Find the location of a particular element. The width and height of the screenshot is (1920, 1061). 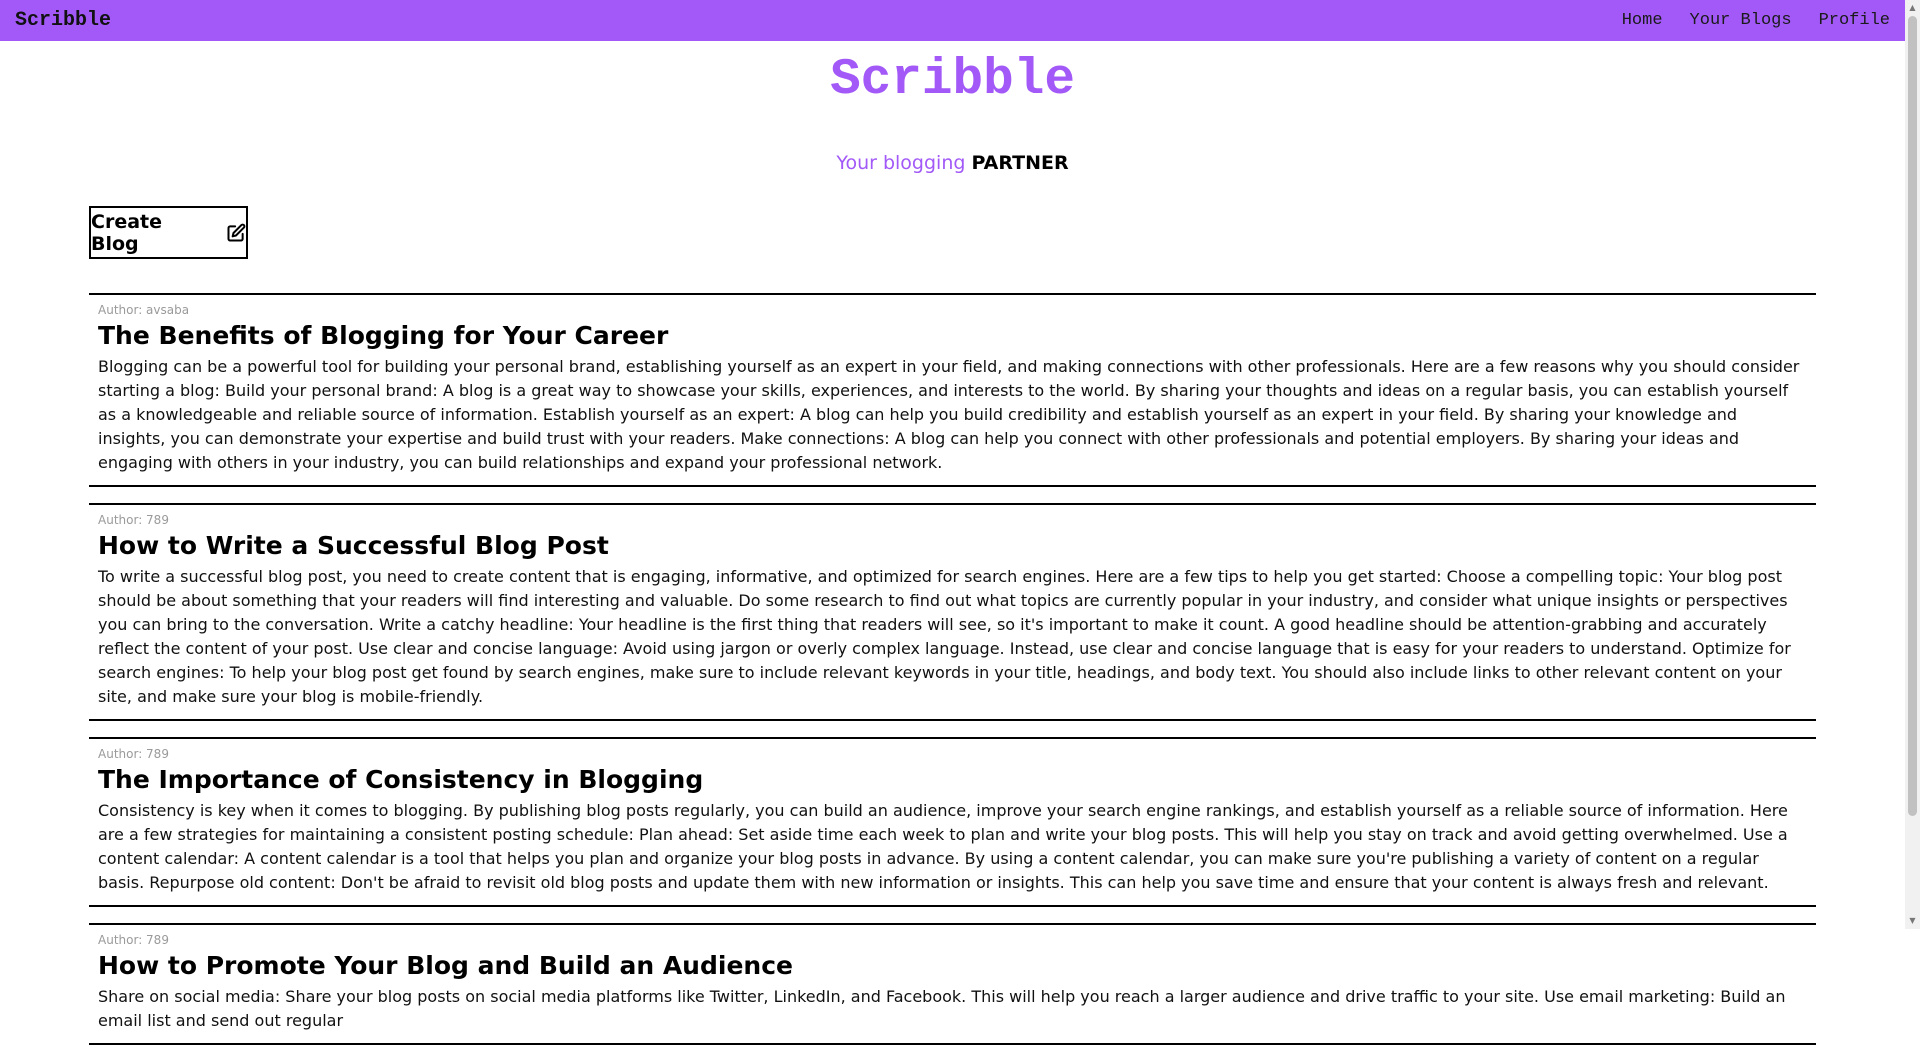

nav-link-profile: Profile is located at coordinates (1854, 20).